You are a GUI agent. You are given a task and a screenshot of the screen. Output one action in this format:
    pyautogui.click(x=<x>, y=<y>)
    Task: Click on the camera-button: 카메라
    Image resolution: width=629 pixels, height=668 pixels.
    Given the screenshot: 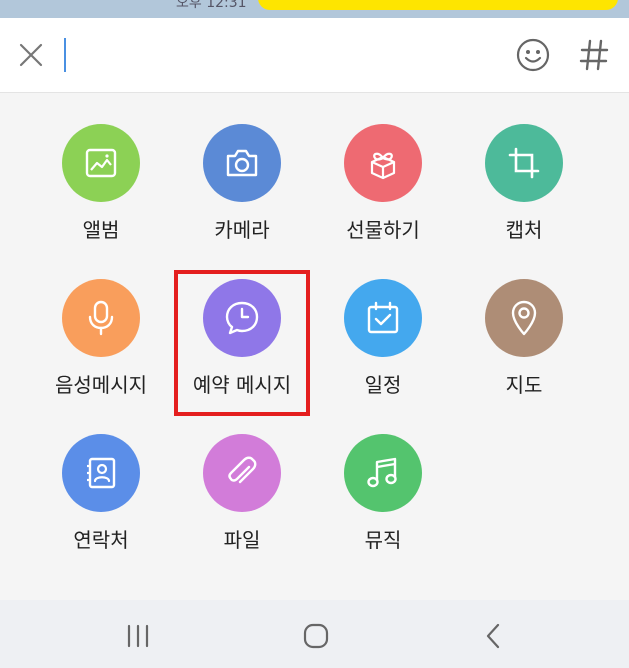 What is the action you would take?
    pyautogui.click(x=242, y=183)
    